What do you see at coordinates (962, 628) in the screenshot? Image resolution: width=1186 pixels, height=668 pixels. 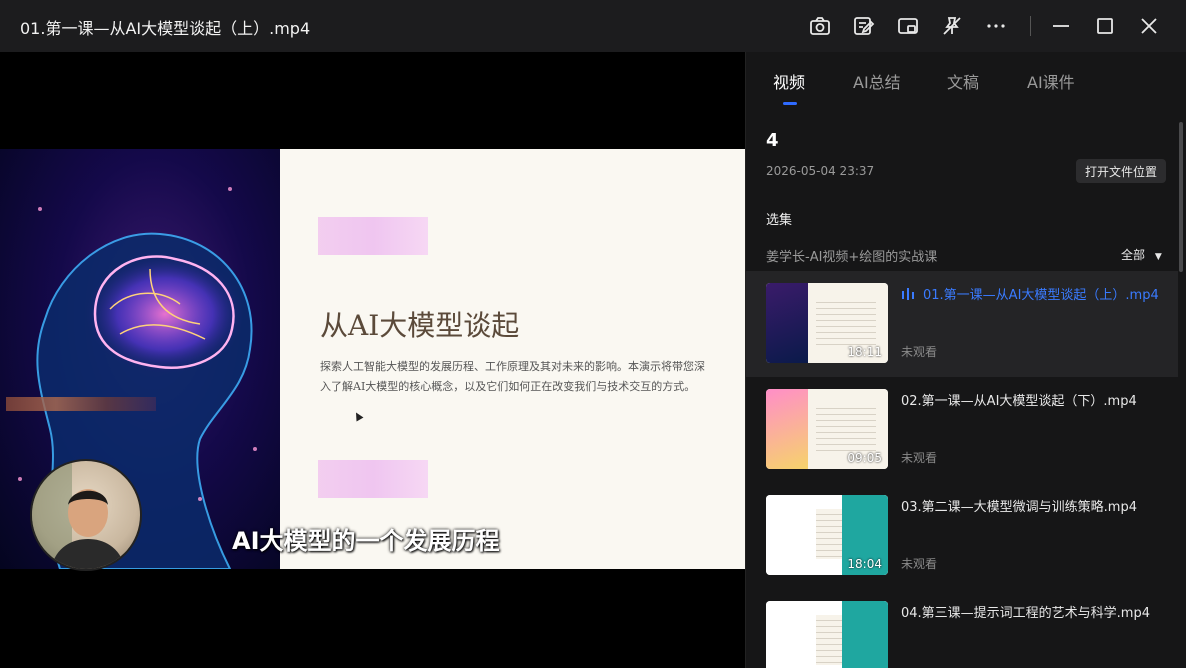 I see `episode-item: 04.第三课—提示词工程的艺术与科学.mp4` at bounding box center [962, 628].